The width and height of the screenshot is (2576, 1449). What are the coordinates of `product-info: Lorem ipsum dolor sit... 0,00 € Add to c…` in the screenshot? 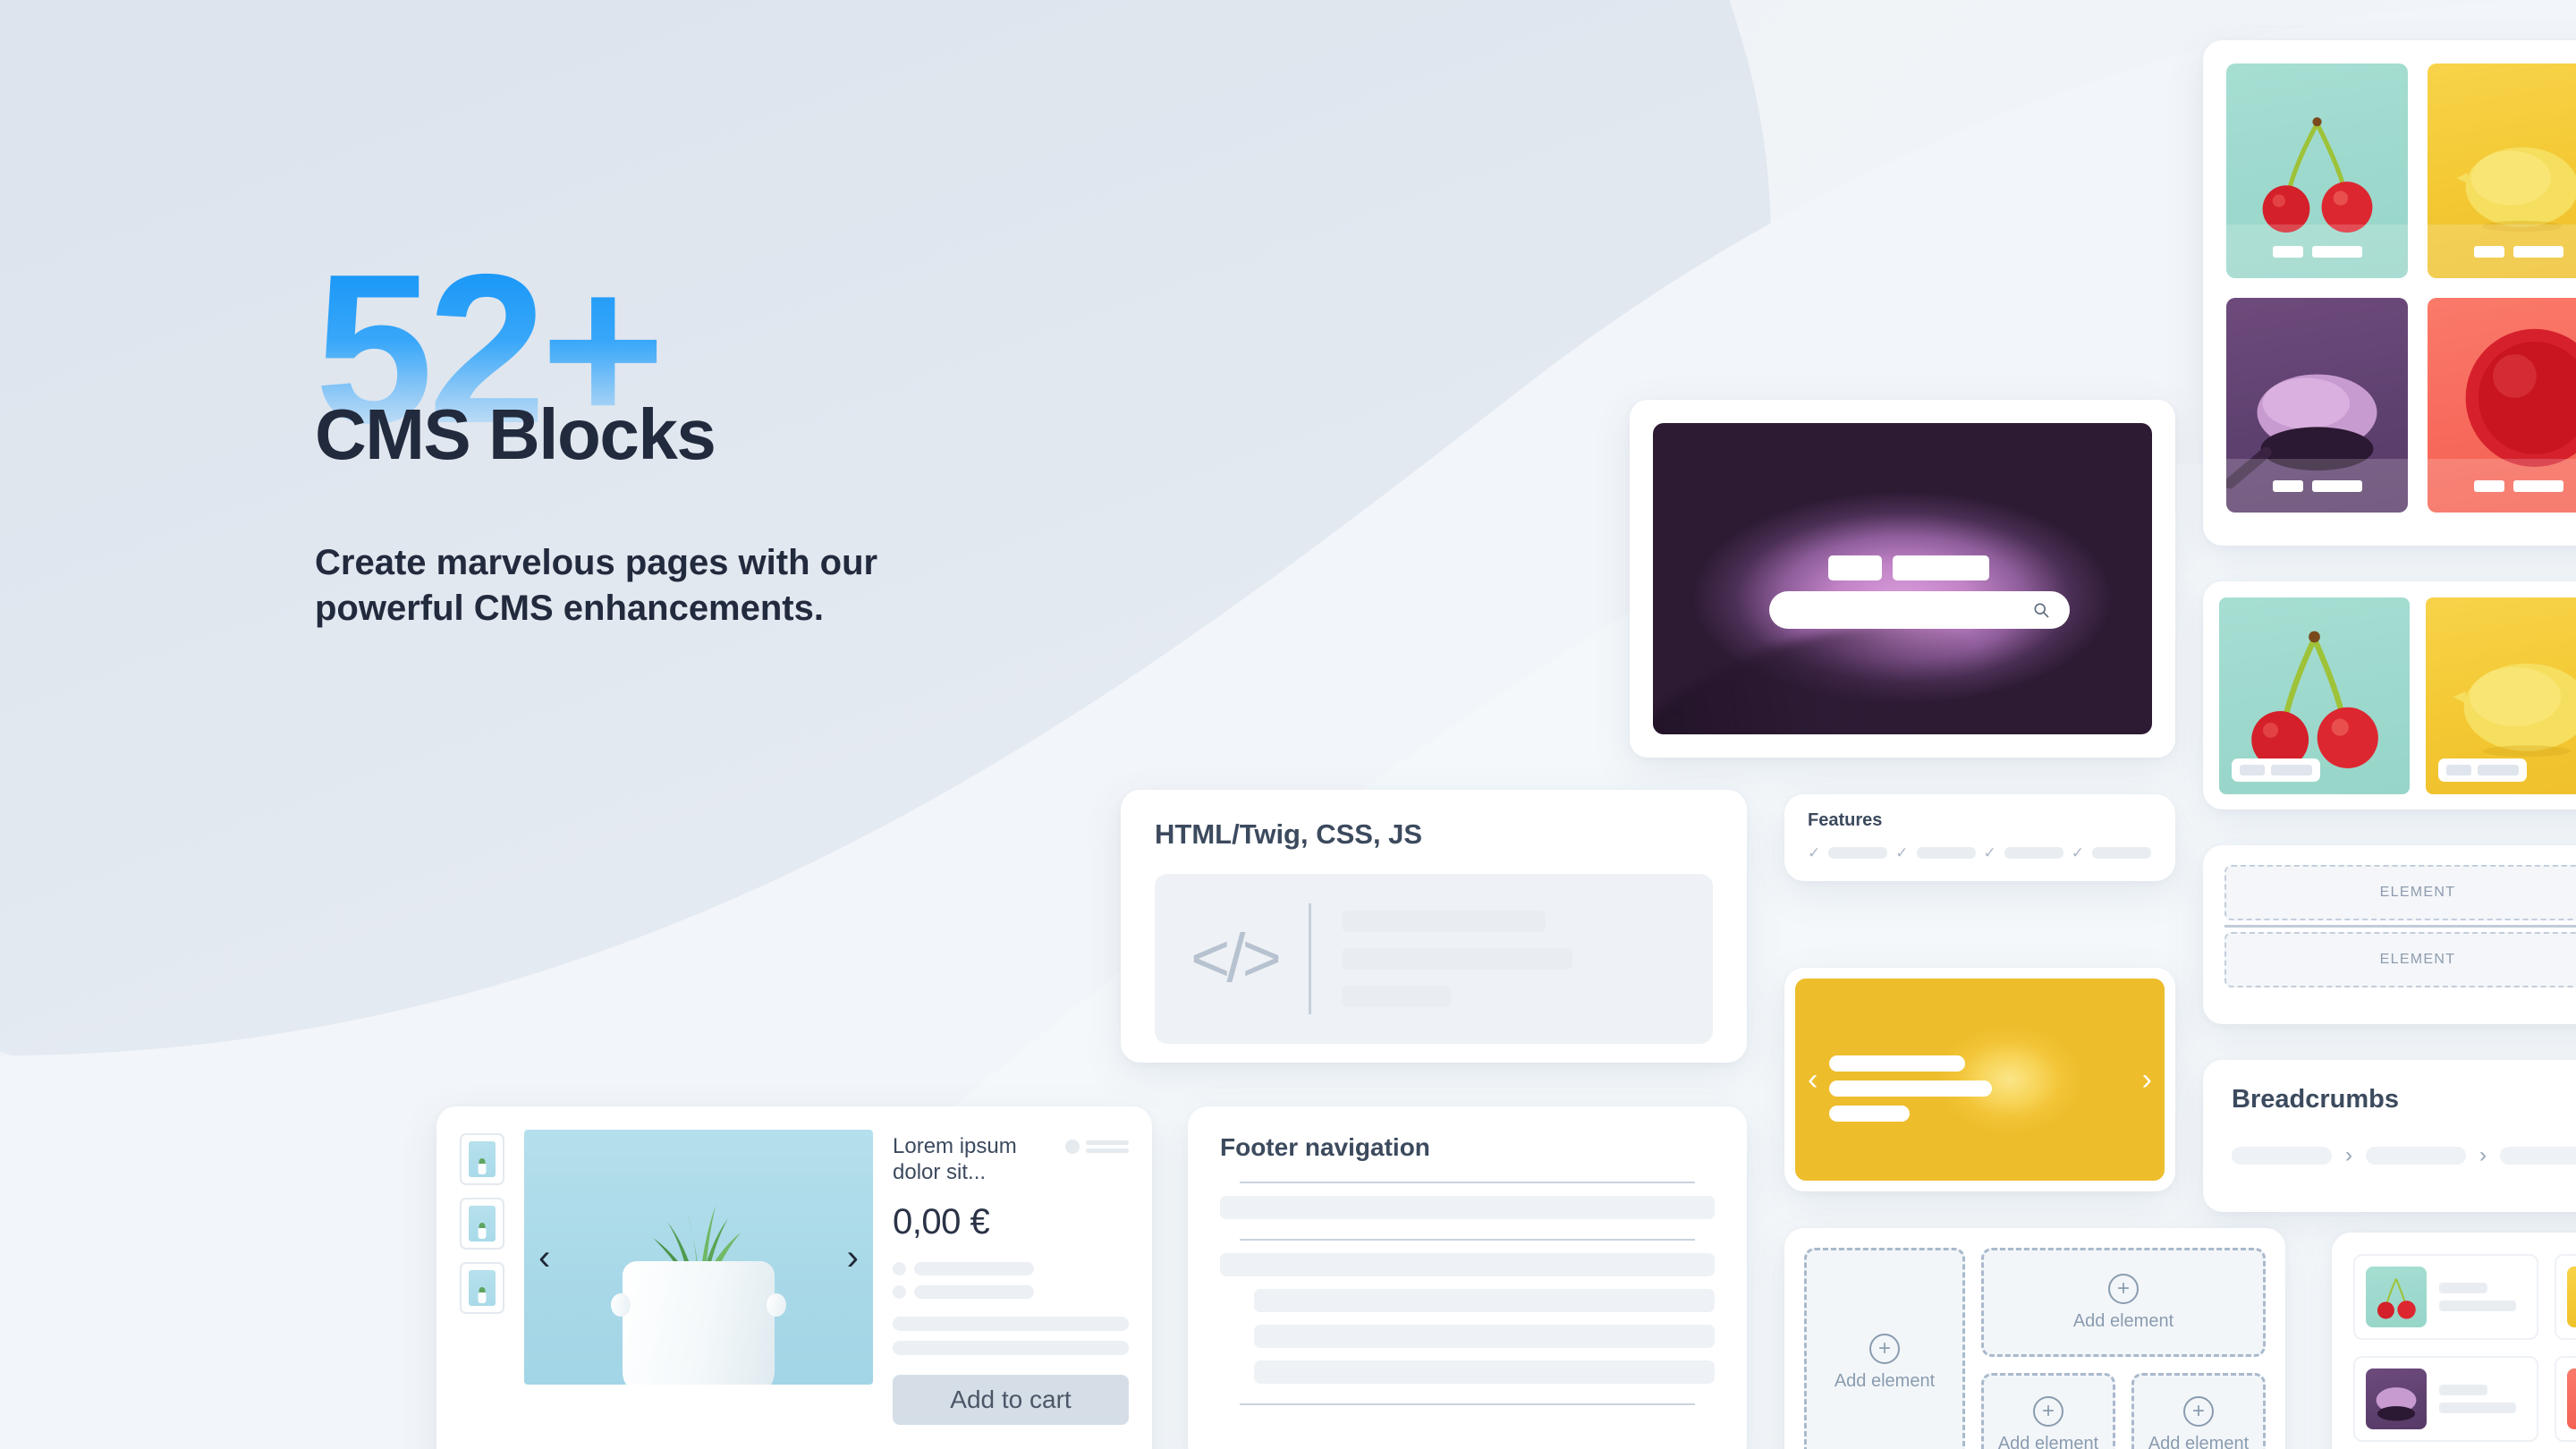 It's located at (1011, 1289).